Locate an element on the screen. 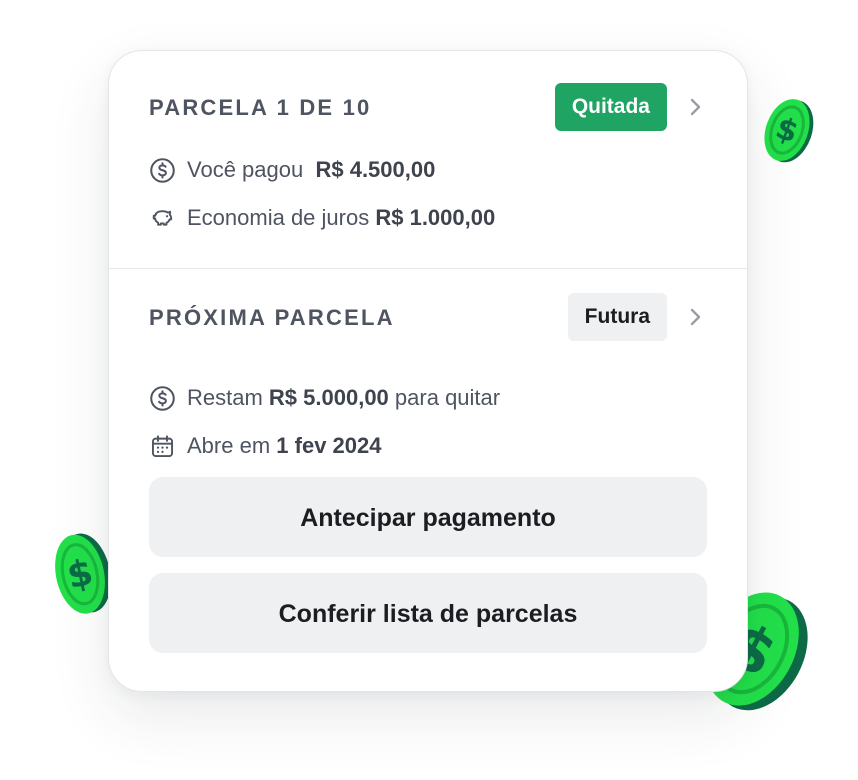 The height and width of the screenshot is (780, 858). view-installments-list-button: Conferir lista de parcelas is located at coordinates (428, 613).